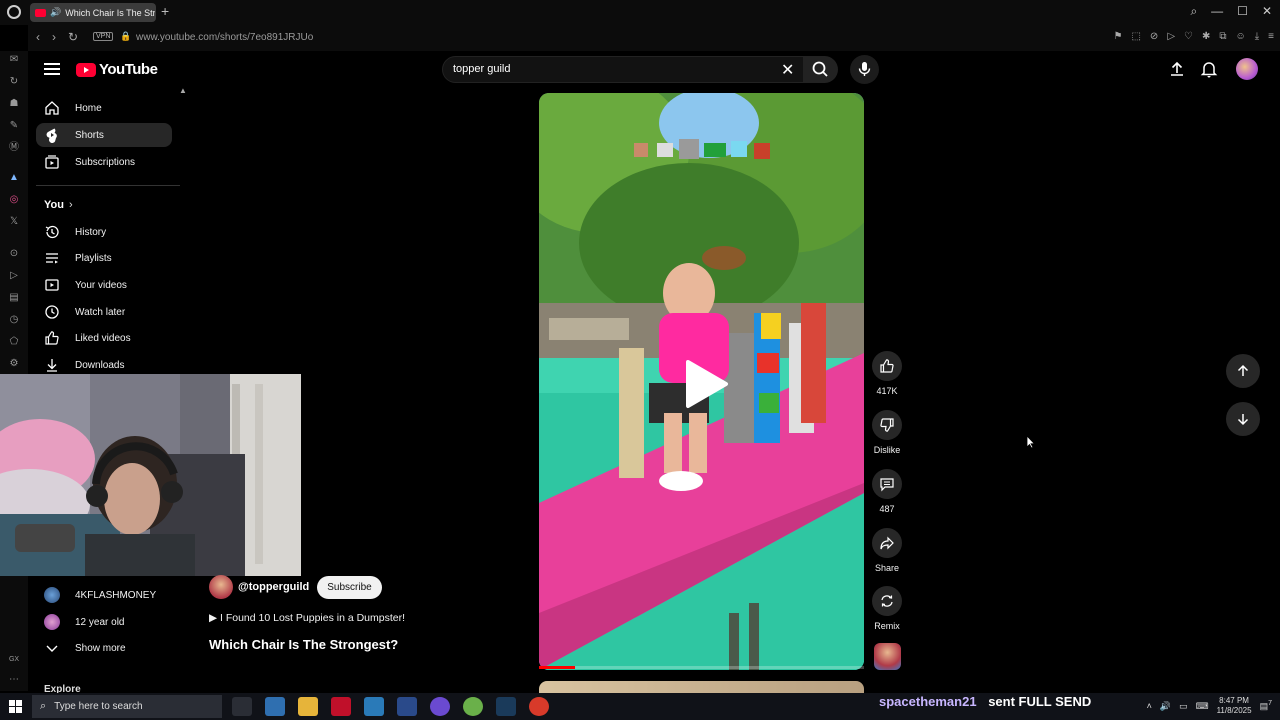 This screenshot has height=720, width=1280. What do you see at coordinates (539, 706) in the screenshot?
I see `obs-icon` at bounding box center [539, 706].